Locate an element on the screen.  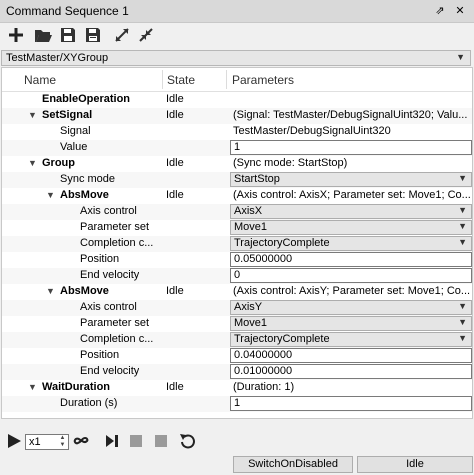
axis-control-select: AxisX ▼ is located at coordinates (351, 211).